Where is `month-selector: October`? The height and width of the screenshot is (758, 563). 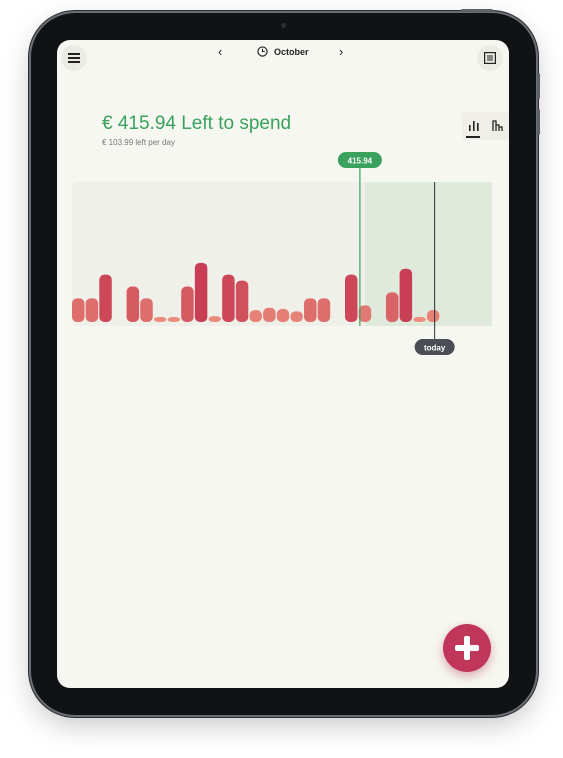 month-selector: October is located at coordinates (283, 51).